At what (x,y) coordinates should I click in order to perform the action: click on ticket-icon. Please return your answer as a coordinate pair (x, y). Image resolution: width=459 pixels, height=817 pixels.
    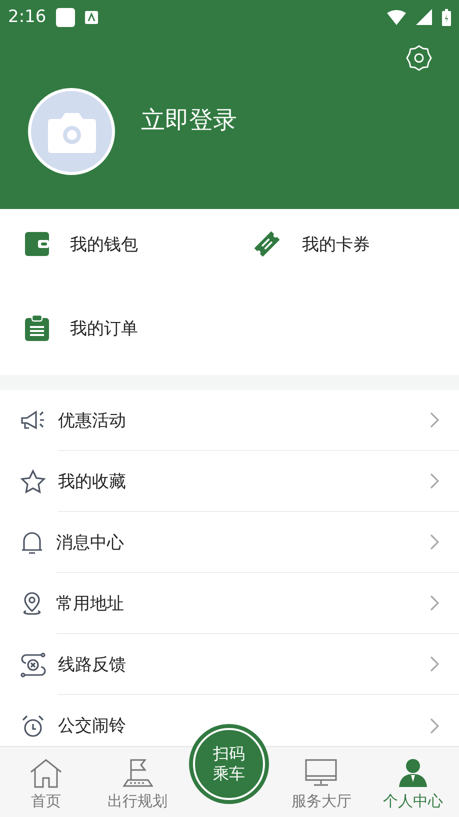
    Looking at the image, I should click on (267, 244).